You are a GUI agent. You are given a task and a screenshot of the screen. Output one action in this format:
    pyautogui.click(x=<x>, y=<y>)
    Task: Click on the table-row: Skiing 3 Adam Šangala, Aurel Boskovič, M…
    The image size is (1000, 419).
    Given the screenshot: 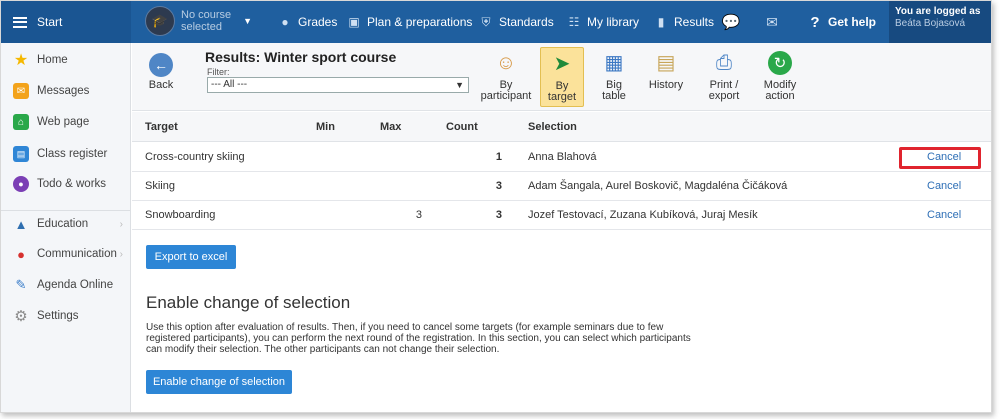 What is the action you would take?
    pyautogui.click(x=561, y=186)
    